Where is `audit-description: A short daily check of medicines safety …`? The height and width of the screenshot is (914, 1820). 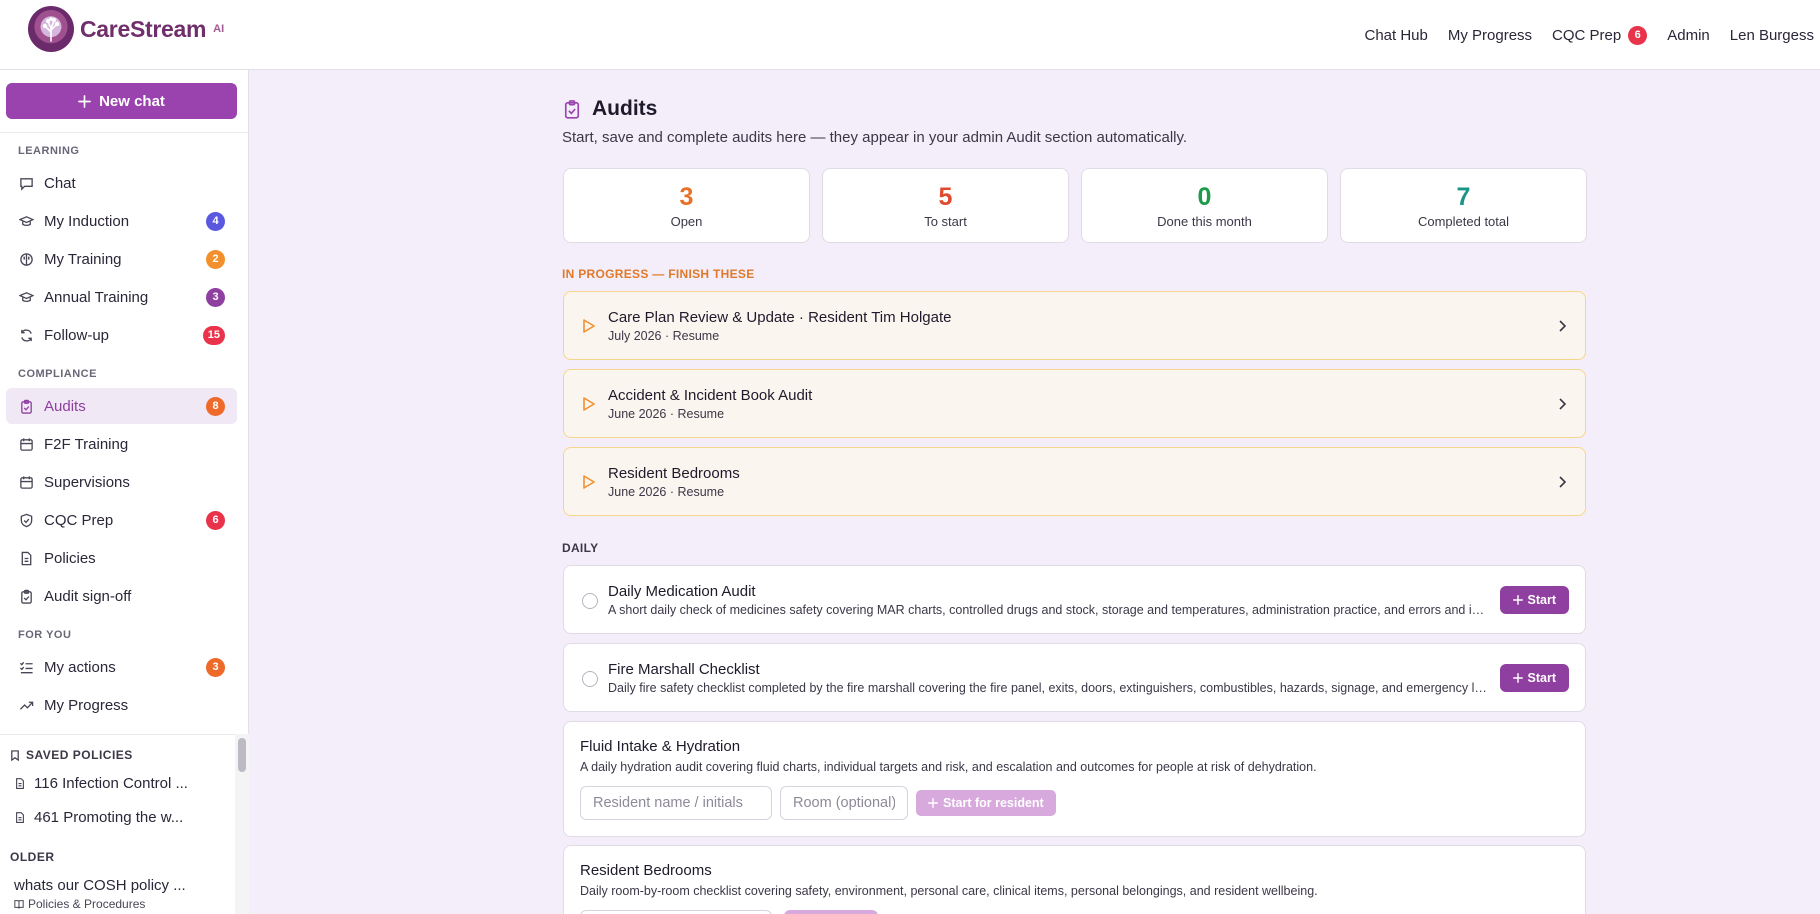
audit-description: A short daily check of medicines safety … is located at coordinates (1048, 610).